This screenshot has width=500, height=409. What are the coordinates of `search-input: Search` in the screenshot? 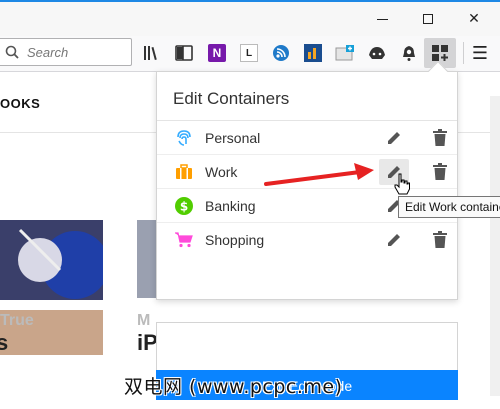 It's located at (66, 52).